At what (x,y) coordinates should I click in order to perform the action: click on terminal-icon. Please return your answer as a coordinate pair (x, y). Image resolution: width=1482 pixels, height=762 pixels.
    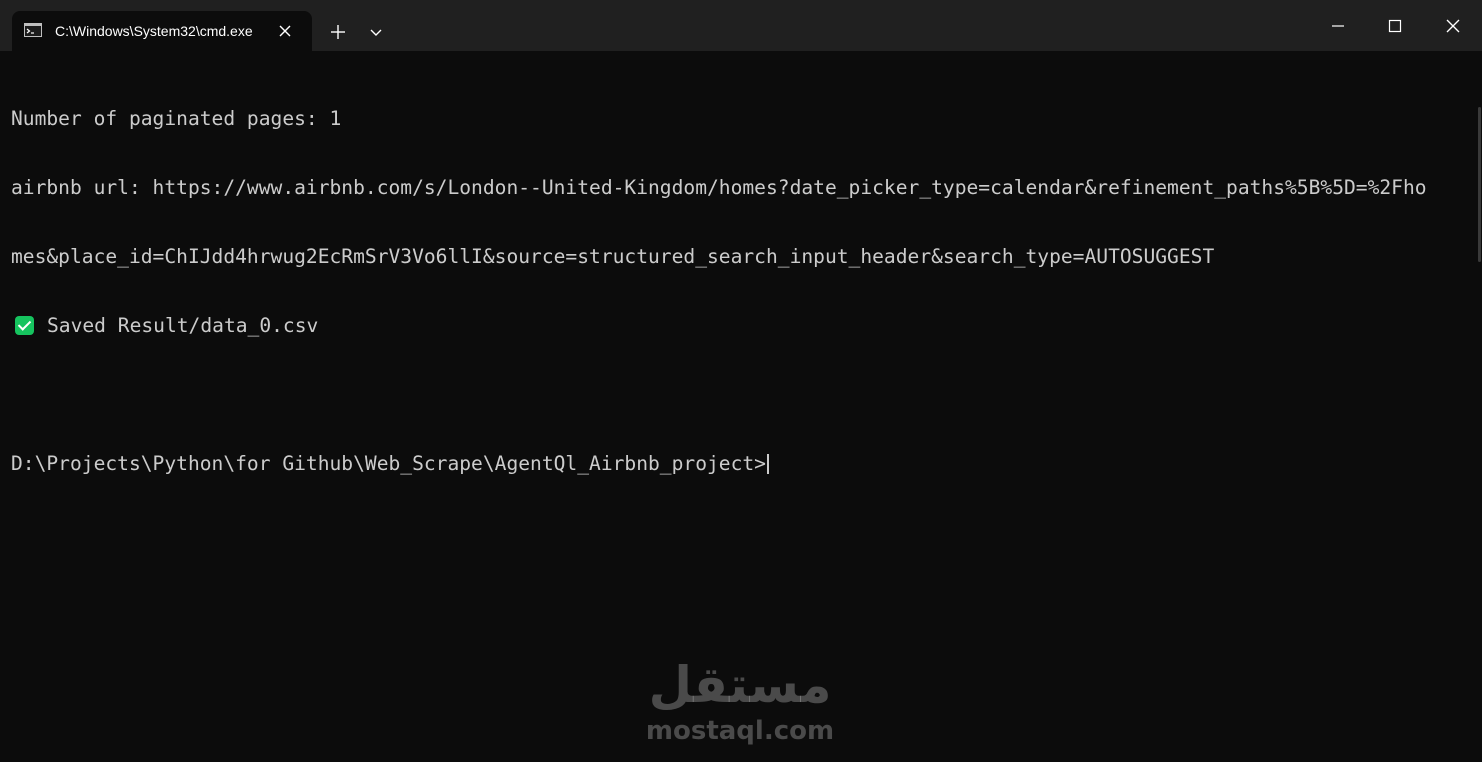
    Looking at the image, I should click on (33, 30).